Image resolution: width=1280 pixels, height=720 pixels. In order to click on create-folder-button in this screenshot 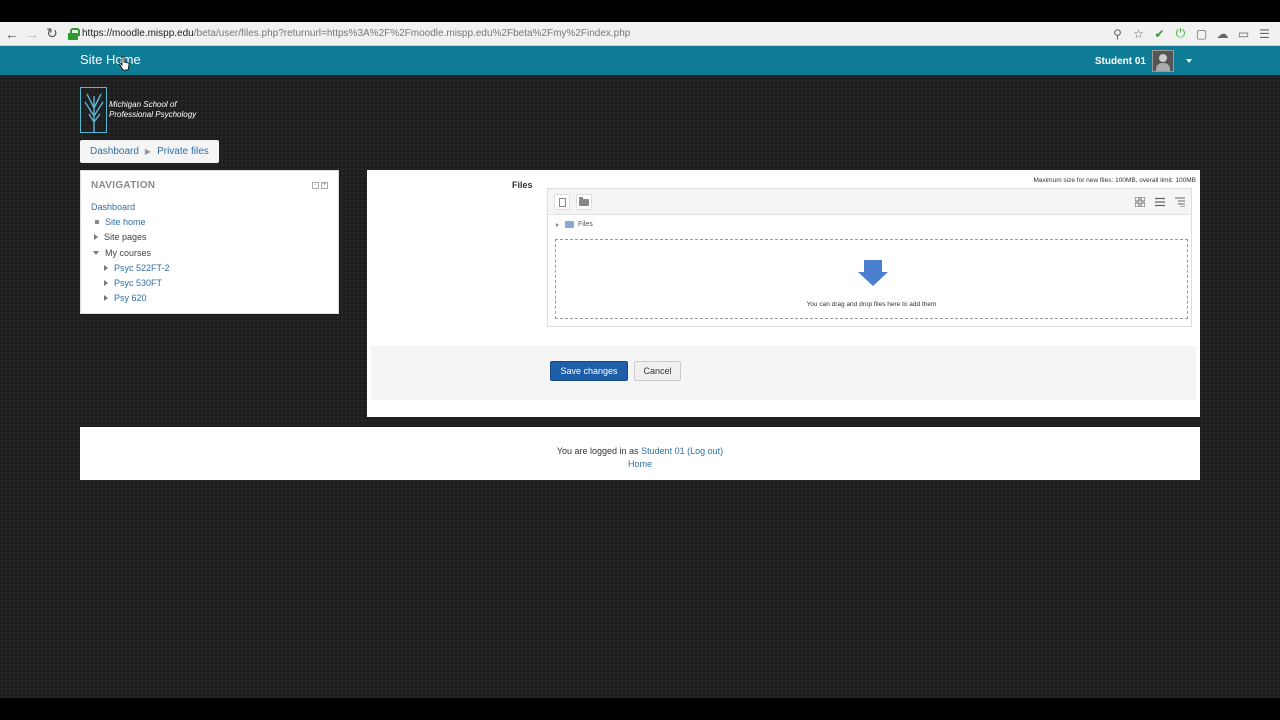, I will do `click(584, 202)`.